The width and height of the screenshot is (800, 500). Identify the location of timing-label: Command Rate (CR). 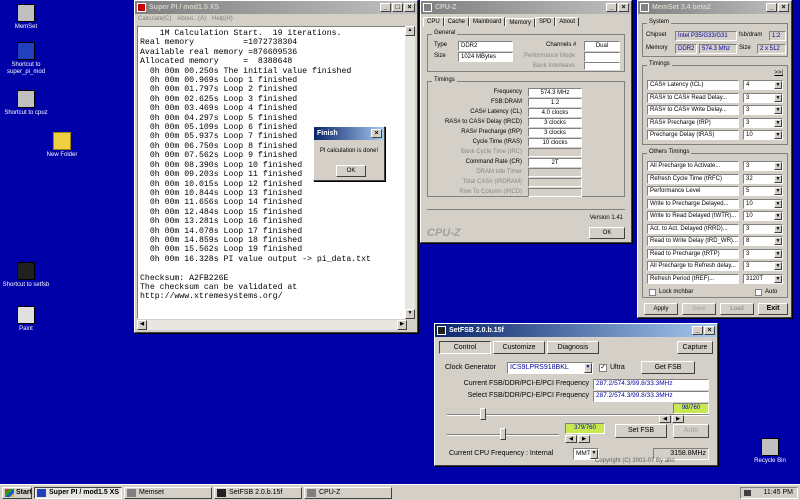
(493, 162).